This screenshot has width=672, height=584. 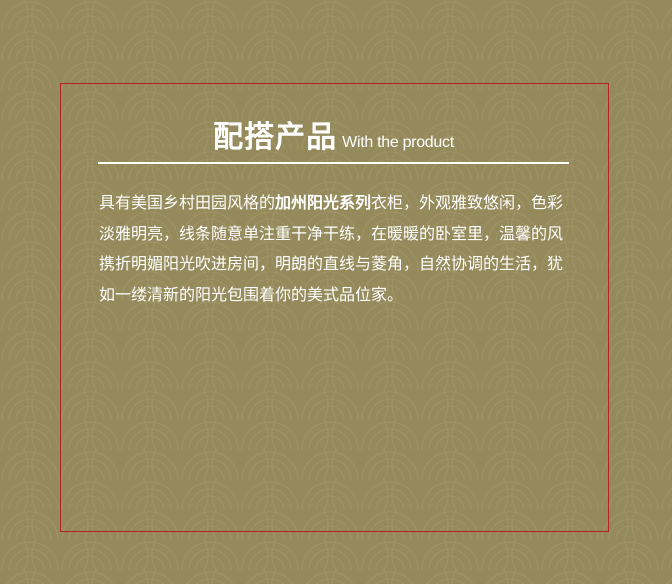 I want to click on heading-divider, so click(x=333, y=163).